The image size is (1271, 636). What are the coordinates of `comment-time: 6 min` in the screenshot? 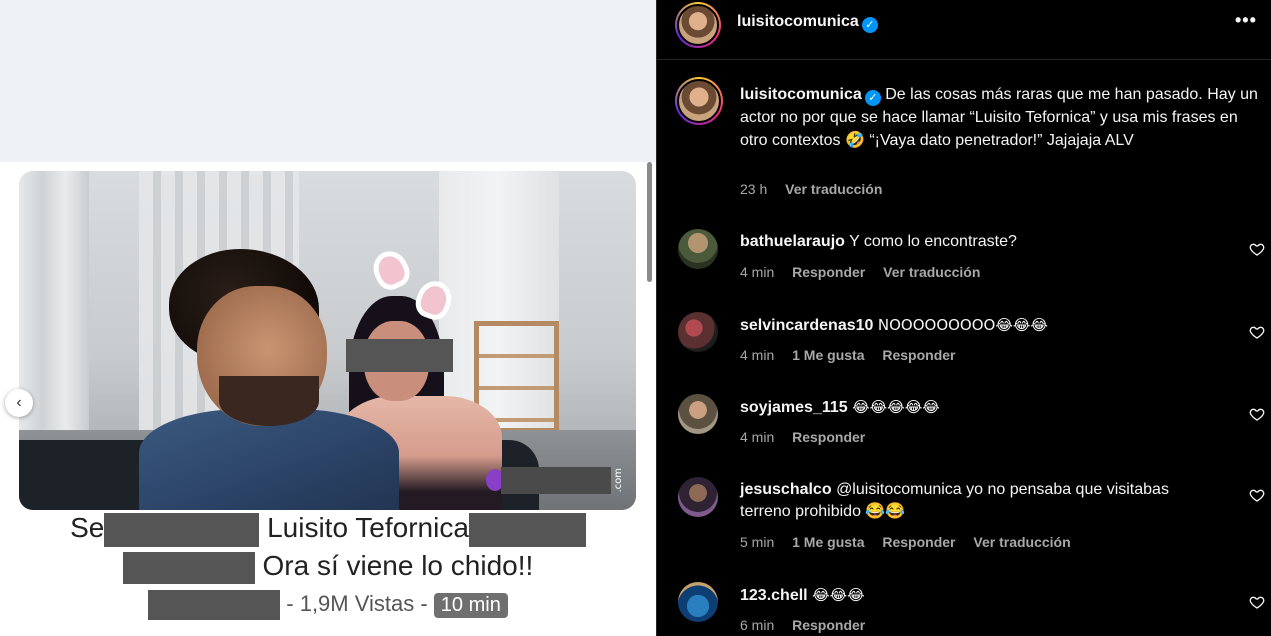 It's located at (757, 625).